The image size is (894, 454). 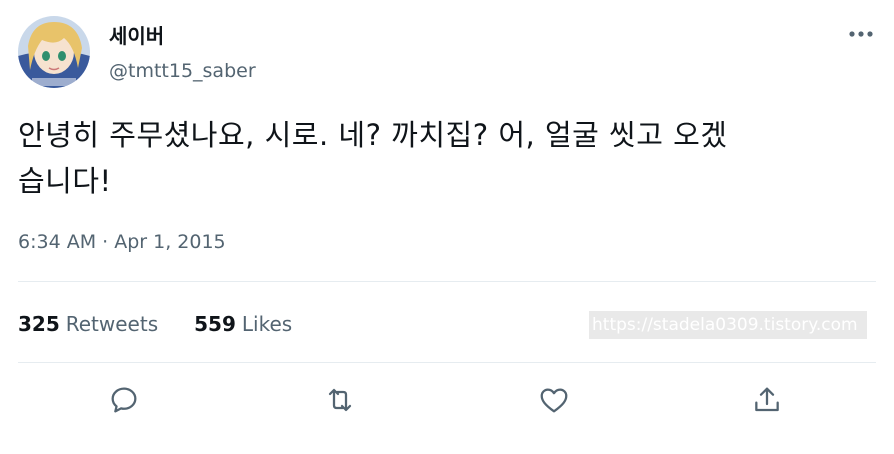 I want to click on retweet-button, so click(x=340, y=400).